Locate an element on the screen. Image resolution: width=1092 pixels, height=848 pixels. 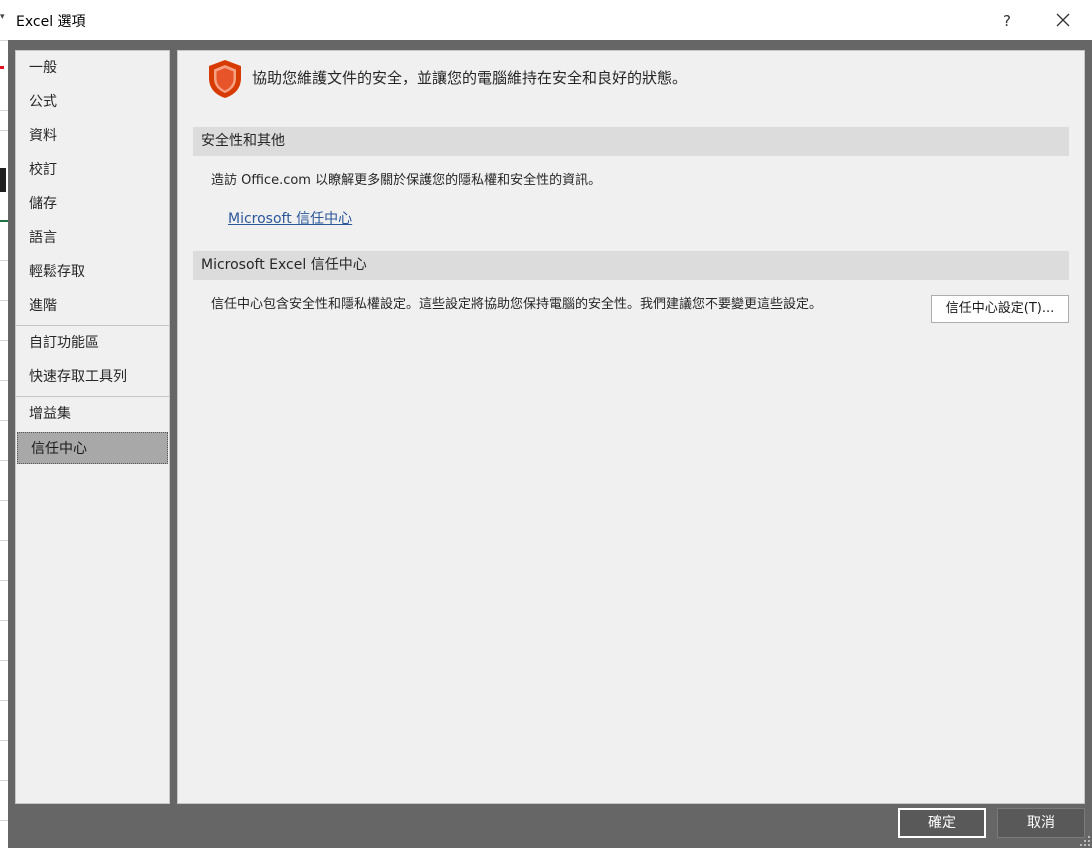
nav-item-language: 語言 is located at coordinates (92, 238).